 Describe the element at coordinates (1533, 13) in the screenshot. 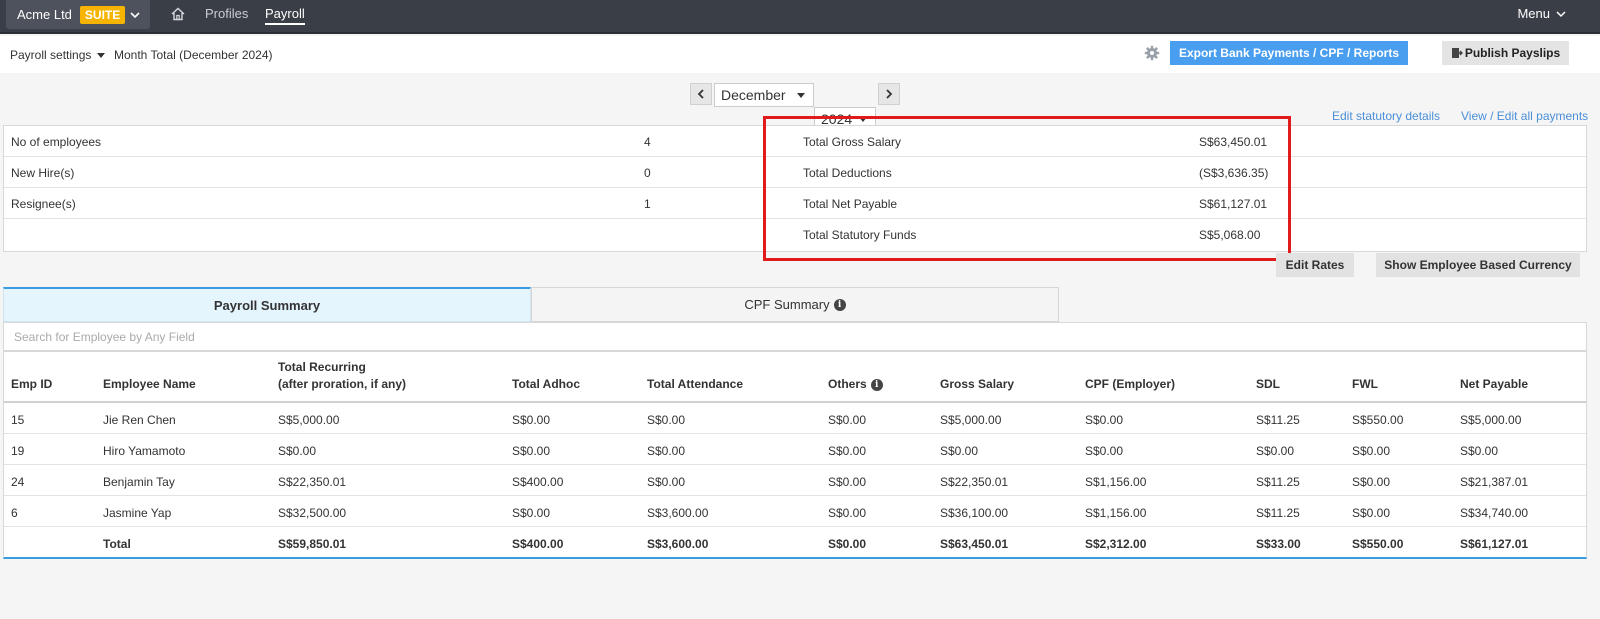

I see `menu-label: Menu` at that location.